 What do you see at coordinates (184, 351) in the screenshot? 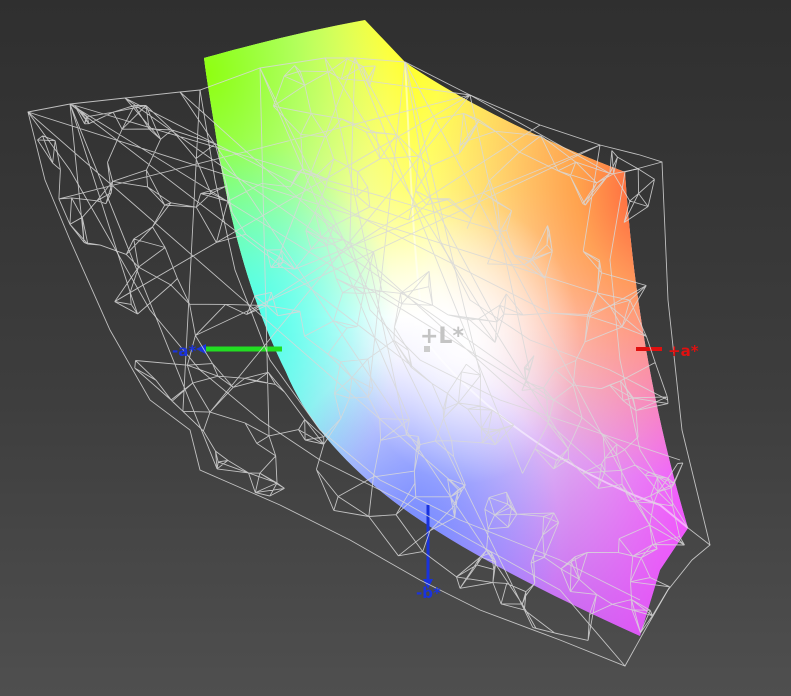
I see `axis-label-a-minus: -a*` at bounding box center [184, 351].